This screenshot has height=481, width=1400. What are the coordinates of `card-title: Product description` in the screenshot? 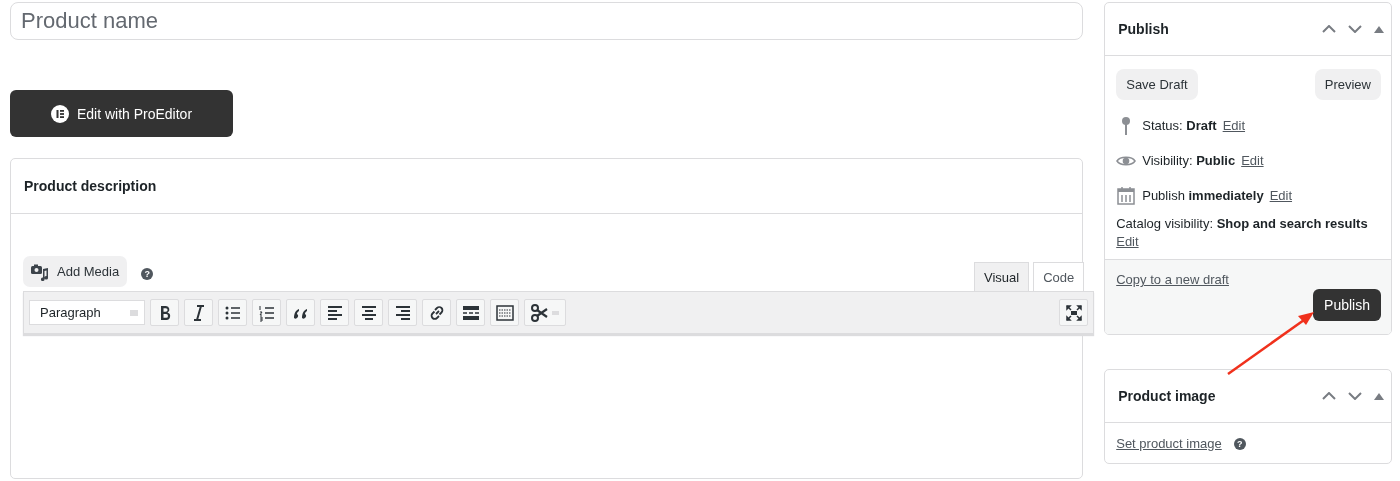 It's located at (90, 186).